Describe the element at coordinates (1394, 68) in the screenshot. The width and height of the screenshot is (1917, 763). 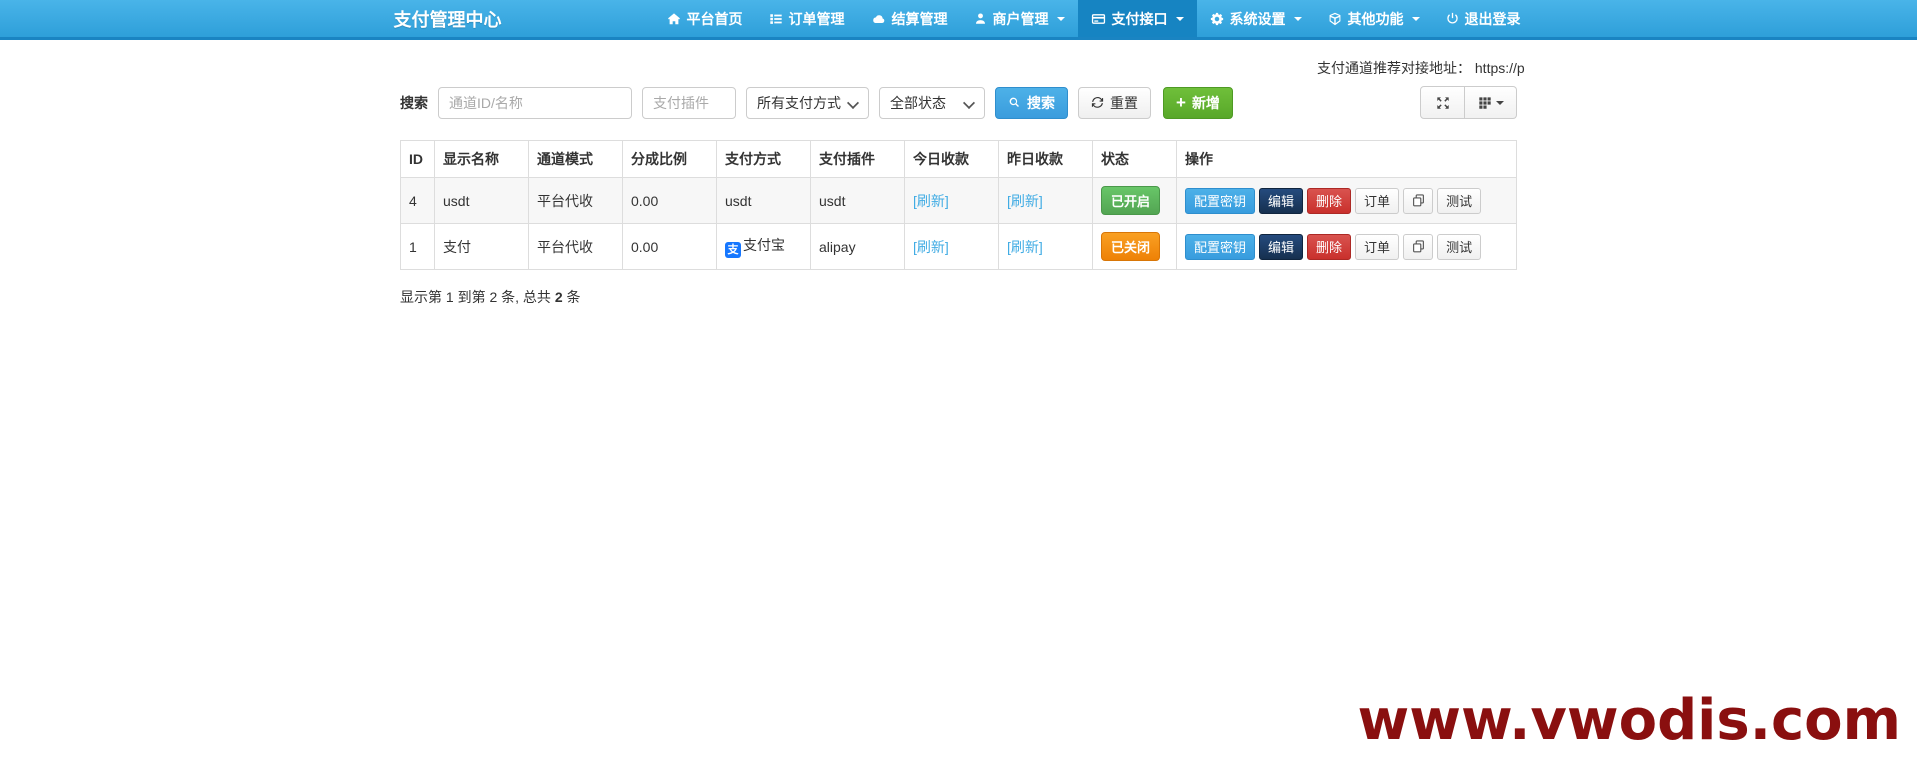
I see `recommend-label: 支付通道推荐对接地址：` at that location.